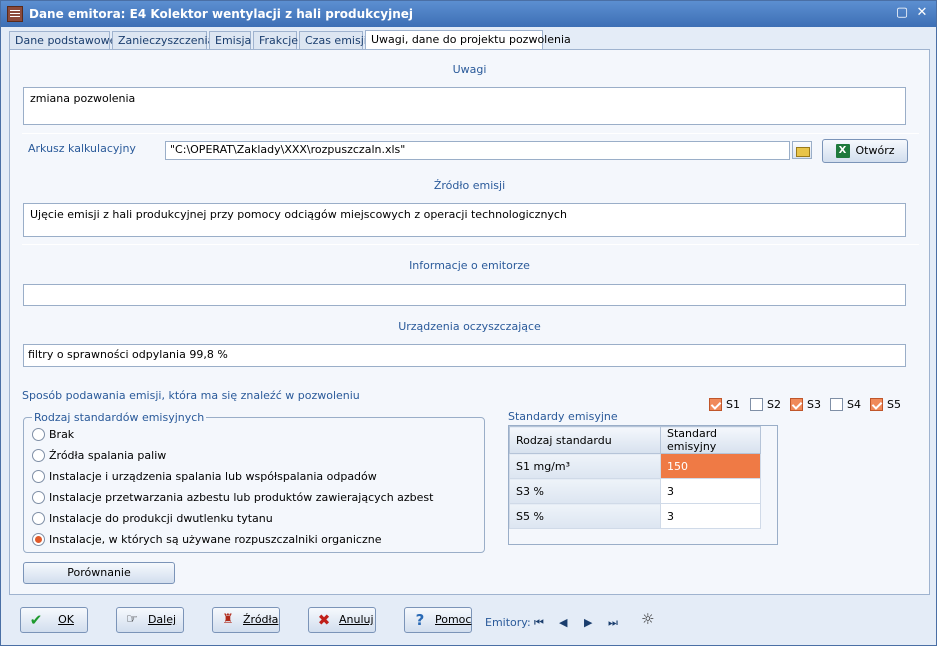 The width and height of the screenshot is (937, 646). What do you see at coordinates (108, 455) in the screenshot?
I see `radio-label: Źródła spalania paliw` at bounding box center [108, 455].